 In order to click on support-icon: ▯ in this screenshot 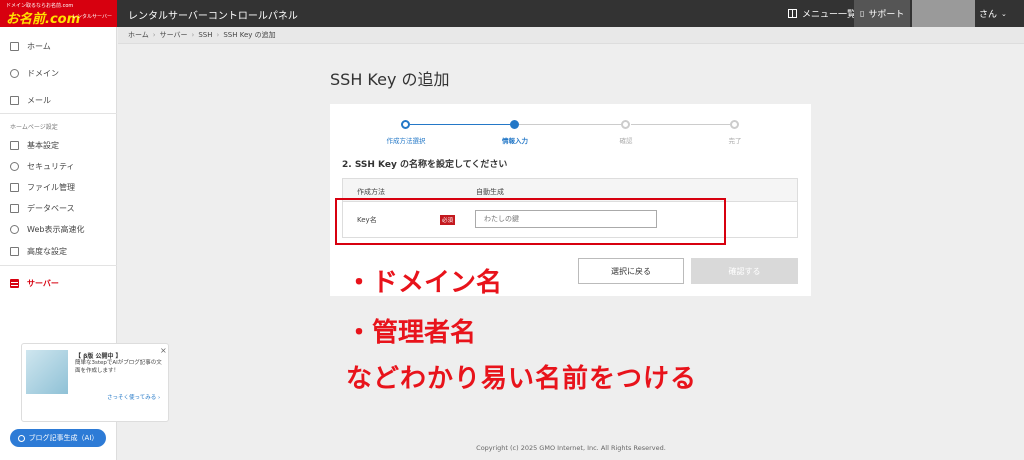, I will do `click(862, 13)`.